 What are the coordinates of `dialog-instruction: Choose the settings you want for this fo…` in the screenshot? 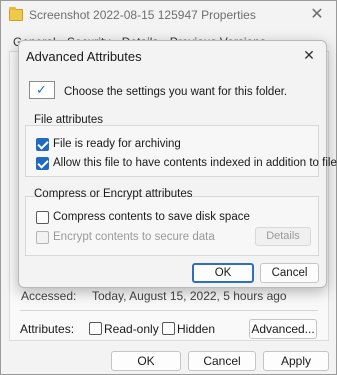 It's located at (176, 92).